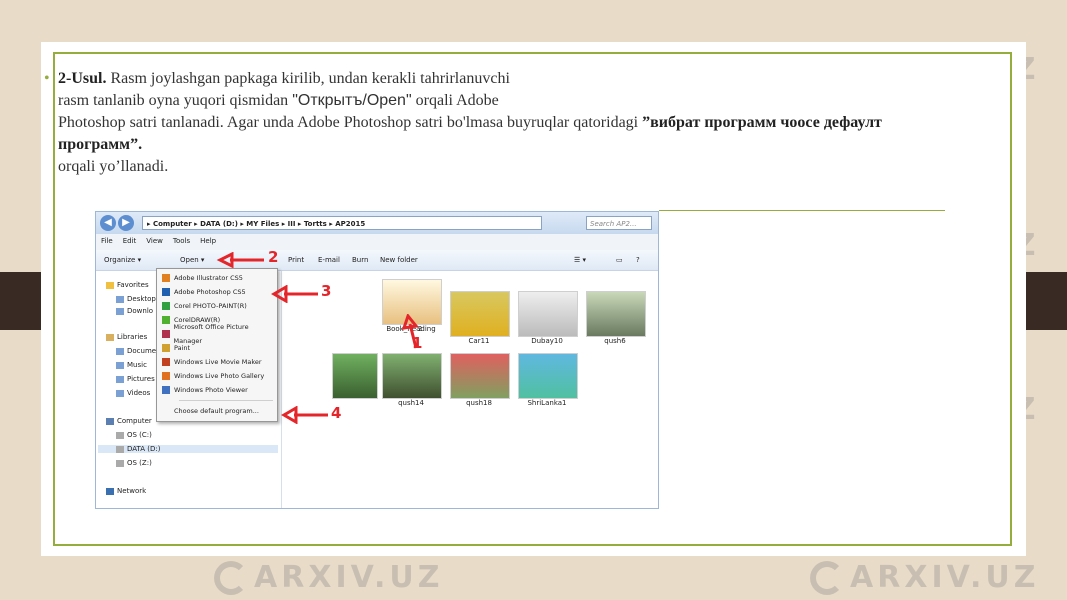 This screenshot has width=1067, height=600. Describe the element at coordinates (547, 403) in the screenshot. I see `thumbnail-label: ShriLanka1` at that location.